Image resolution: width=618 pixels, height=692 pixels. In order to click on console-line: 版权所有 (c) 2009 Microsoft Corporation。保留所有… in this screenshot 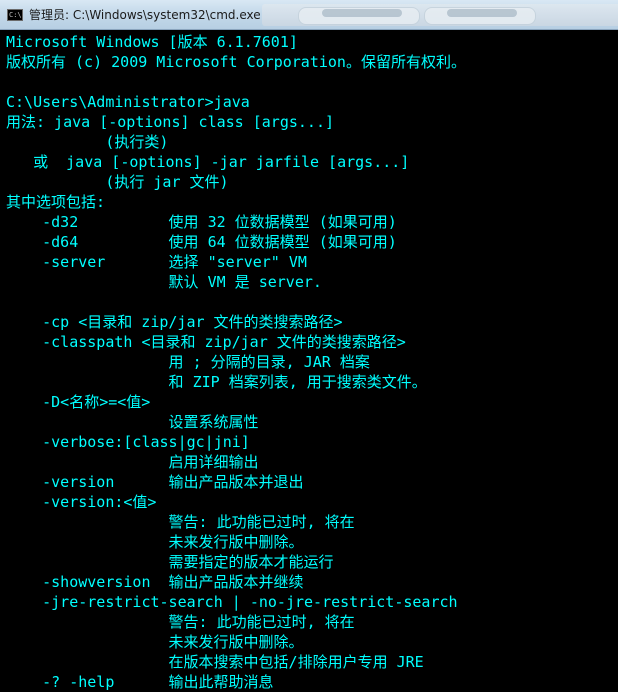, I will do `click(236, 62)`.